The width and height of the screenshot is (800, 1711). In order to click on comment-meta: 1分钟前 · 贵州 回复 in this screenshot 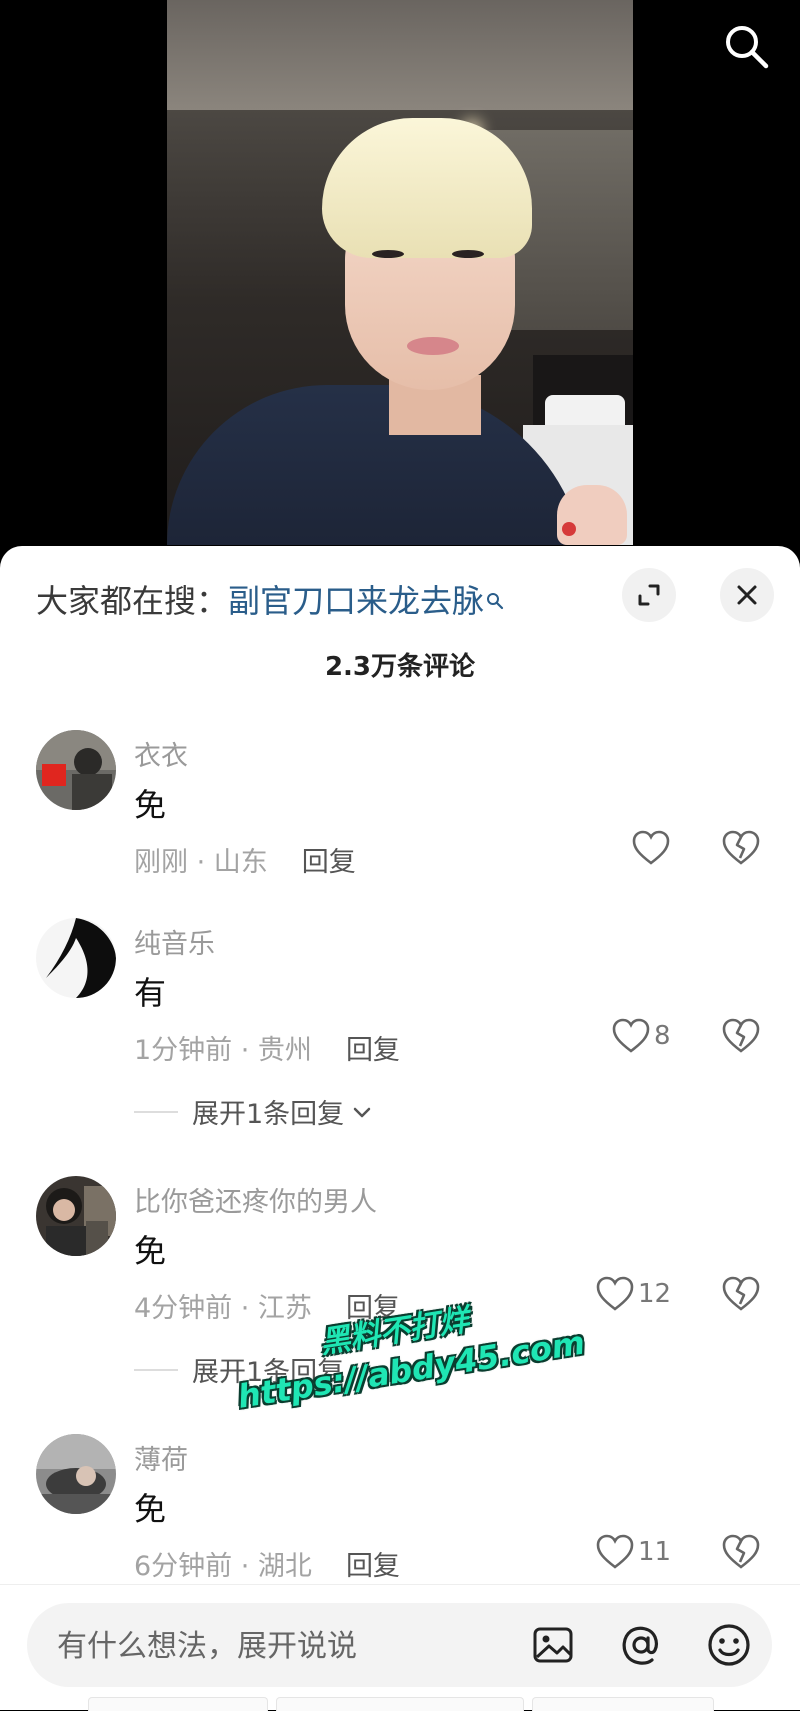, I will do `click(267, 1047)`.